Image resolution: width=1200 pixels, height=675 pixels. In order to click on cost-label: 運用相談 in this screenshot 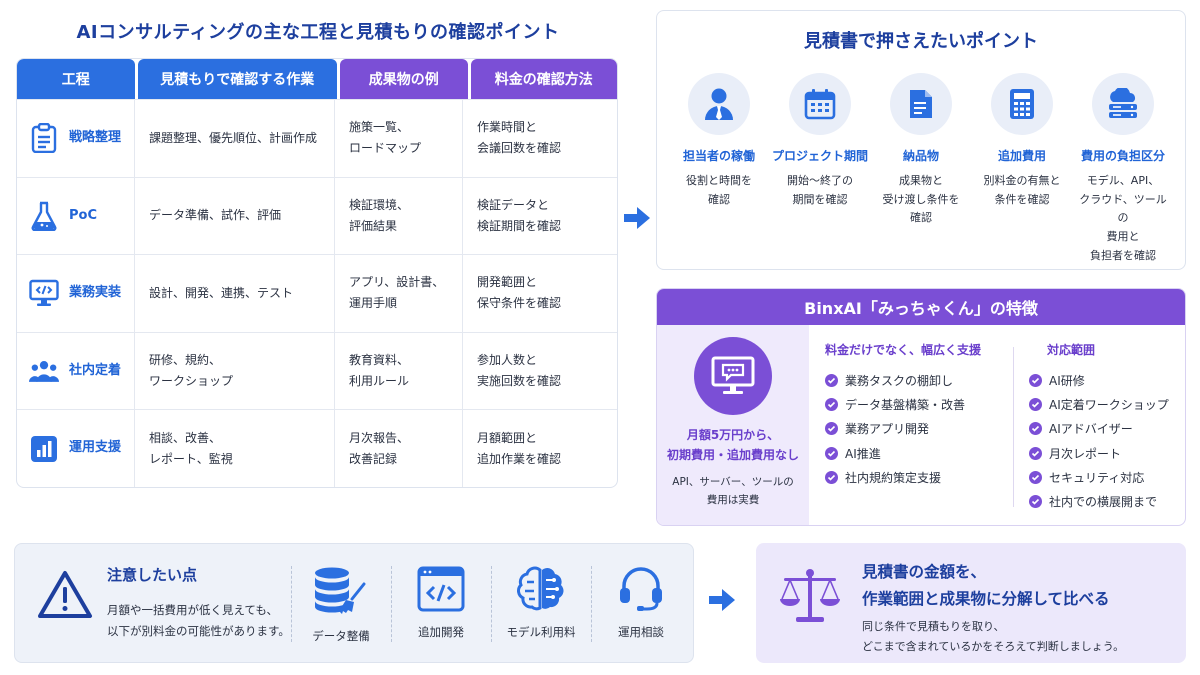, I will do `click(641, 632)`.